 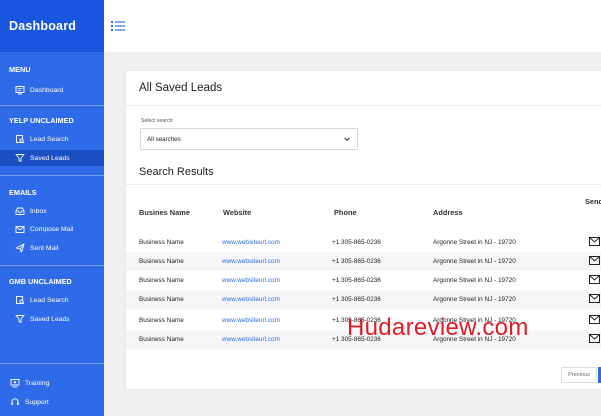 What do you see at coordinates (345, 212) in the screenshot?
I see `column-header-phone: Phone` at bounding box center [345, 212].